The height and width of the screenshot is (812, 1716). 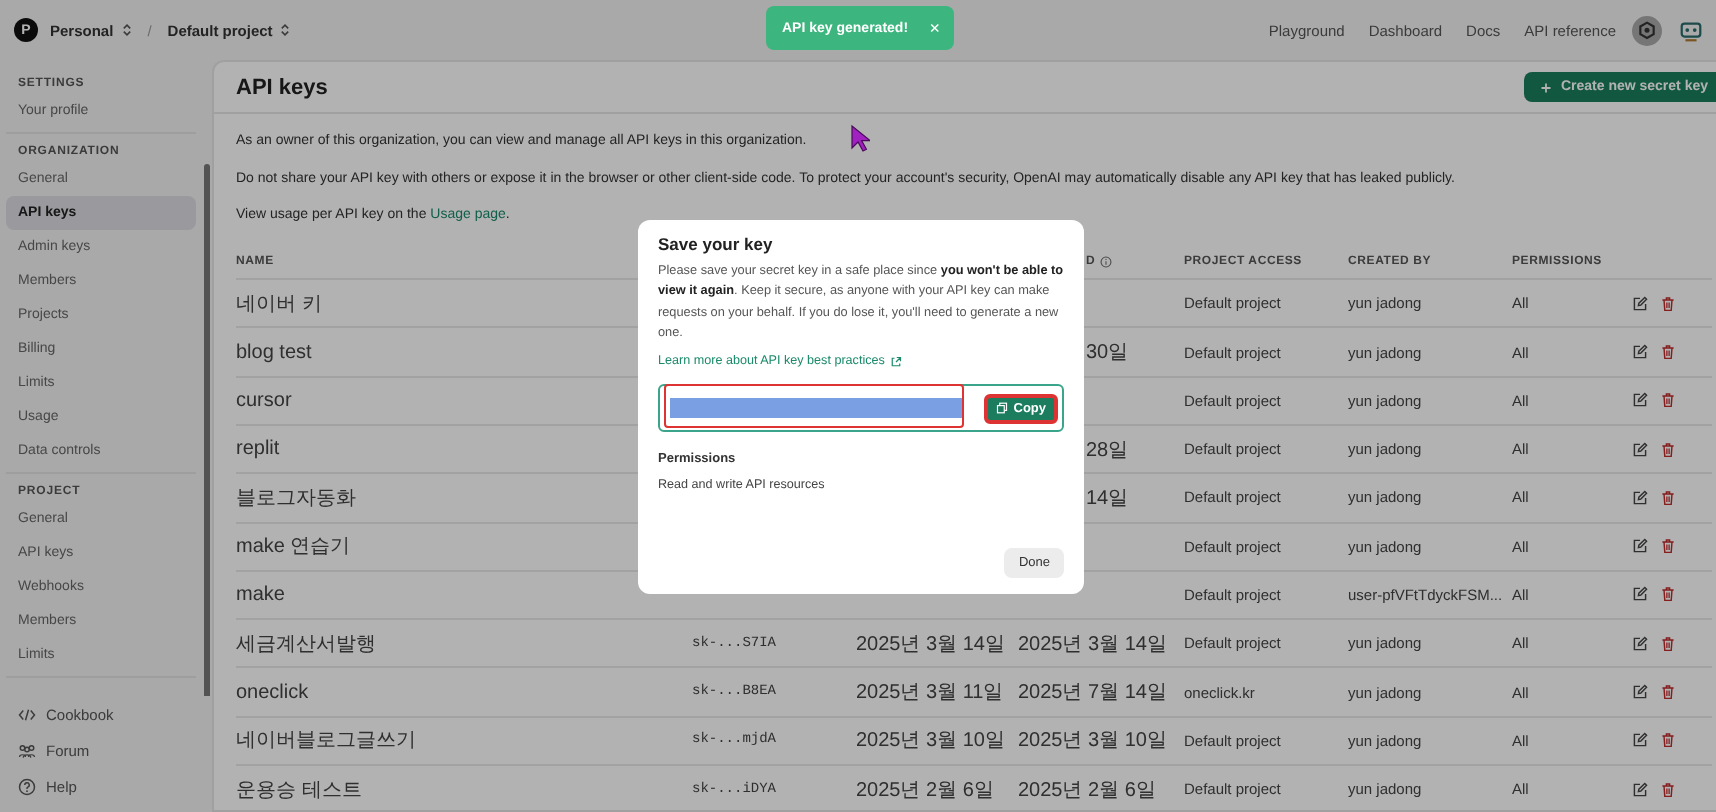 What do you see at coordinates (934, 28) in the screenshot?
I see `close-button: ×` at bounding box center [934, 28].